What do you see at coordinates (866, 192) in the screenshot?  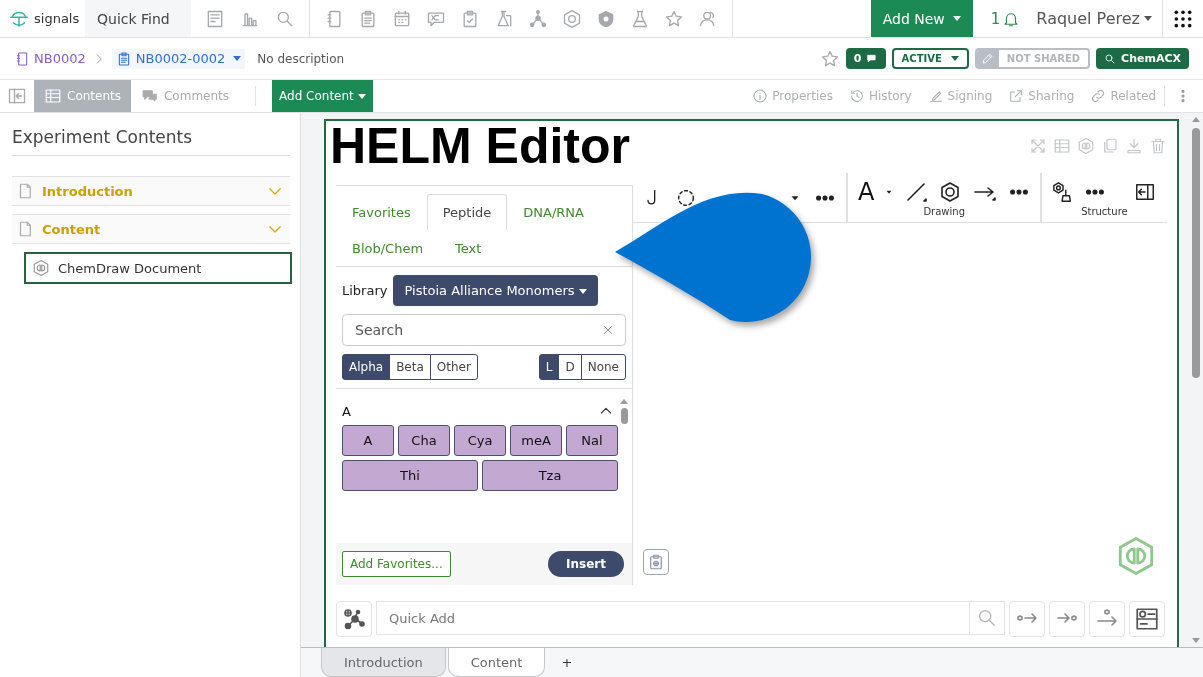 I see `text-tool: A` at bounding box center [866, 192].